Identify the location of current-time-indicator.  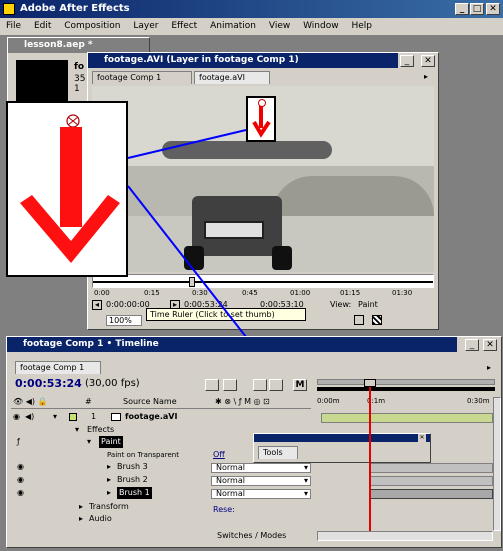
(370, 460).